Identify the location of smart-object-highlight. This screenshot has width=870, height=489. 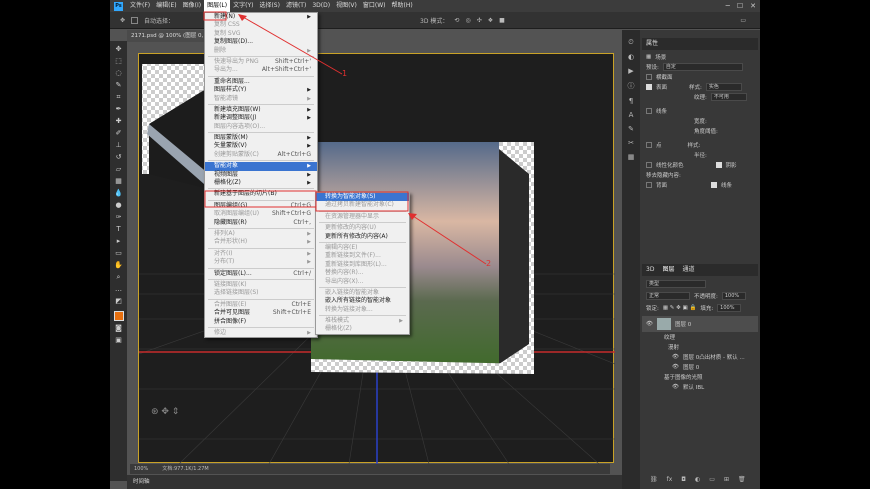
(260, 199).